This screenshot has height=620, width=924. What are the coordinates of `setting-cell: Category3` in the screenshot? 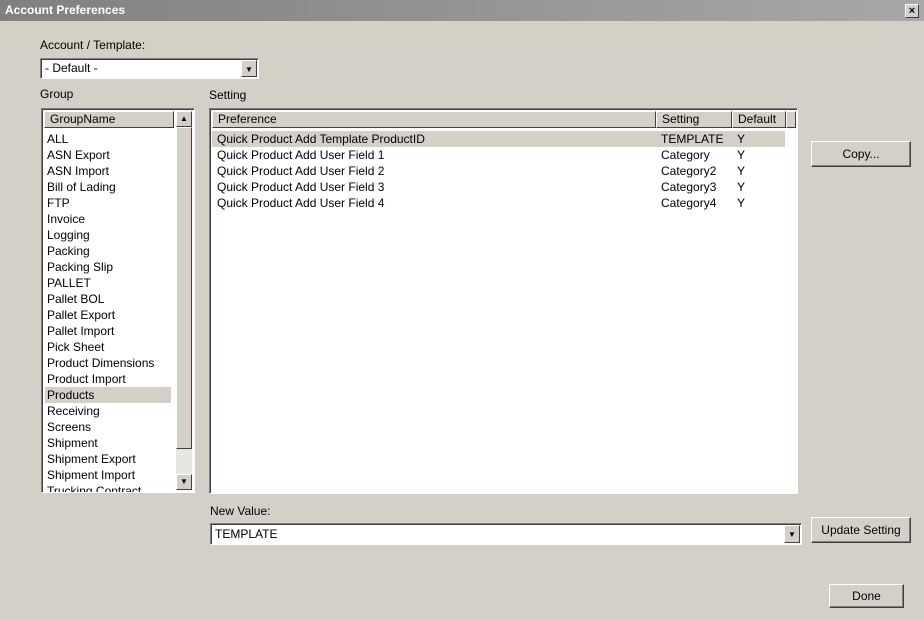 It's located at (689, 187).